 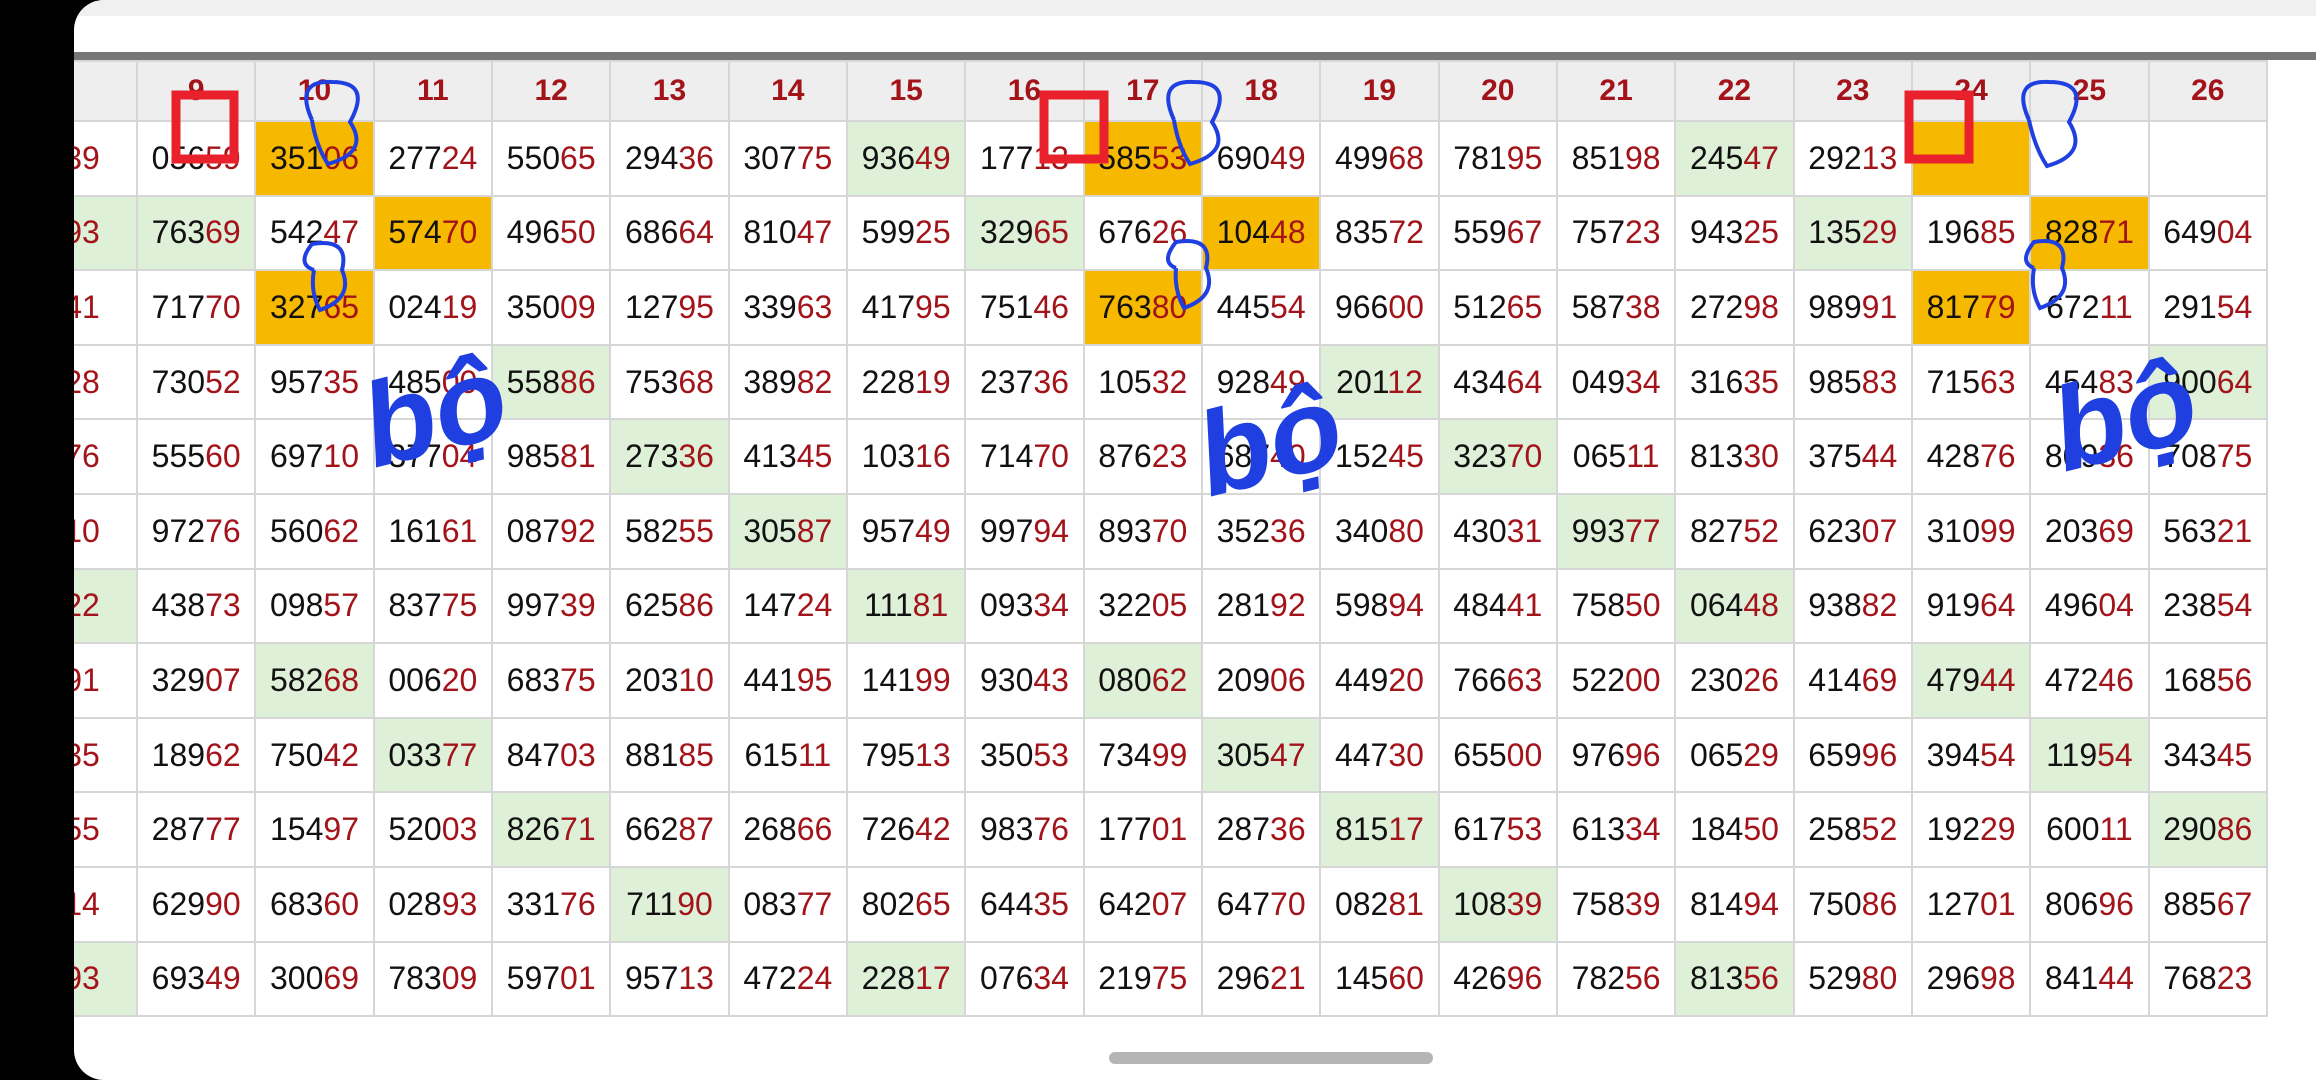 What do you see at coordinates (2089, 755) in the screenshot?
I see `table-cell: 11954` at bounding box center [2089, 755].